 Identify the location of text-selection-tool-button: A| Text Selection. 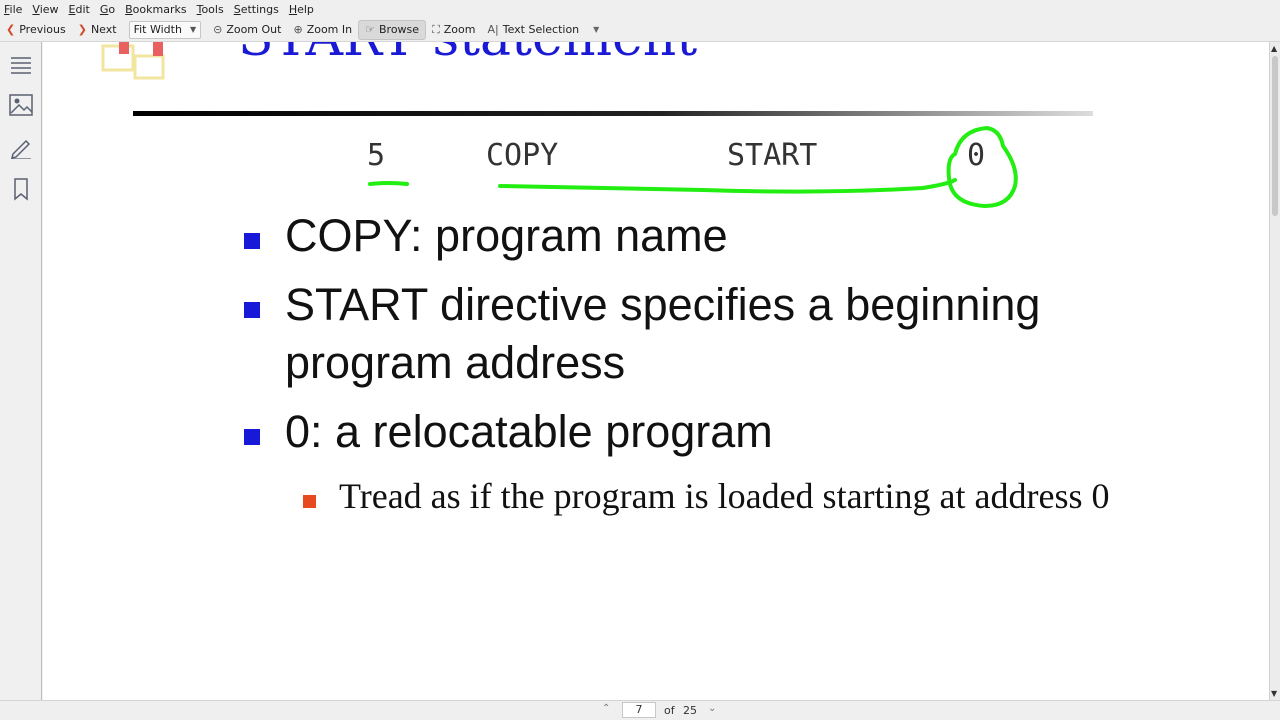
(533, 30).